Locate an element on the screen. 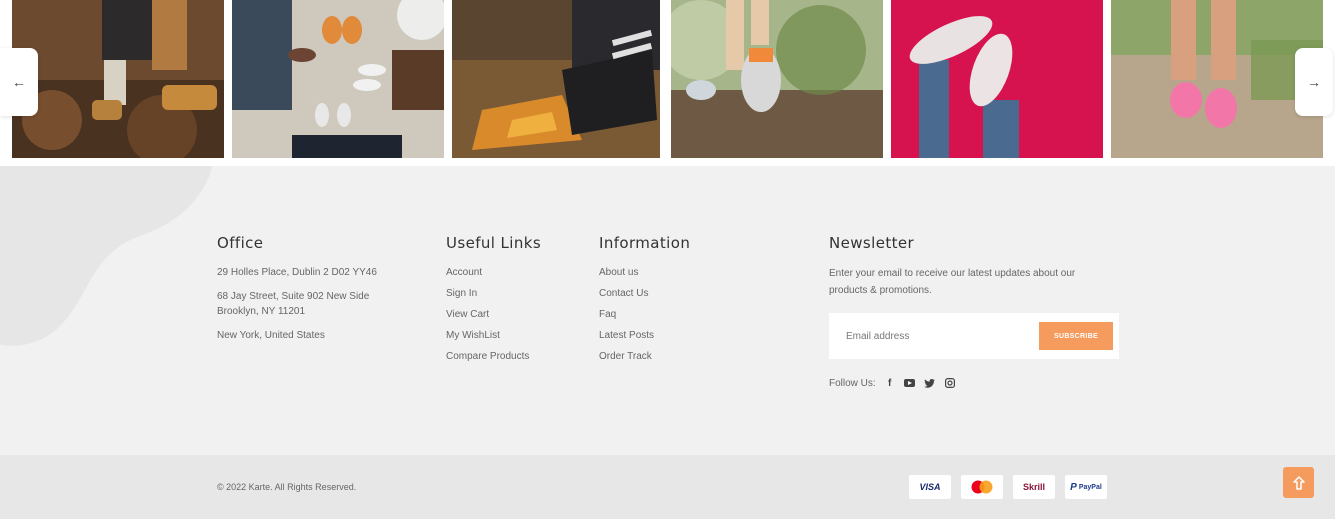 The height and width of the screenshot is (519, 1335). paypal-icon: P PayPal is located at coordinates (1086, 487).